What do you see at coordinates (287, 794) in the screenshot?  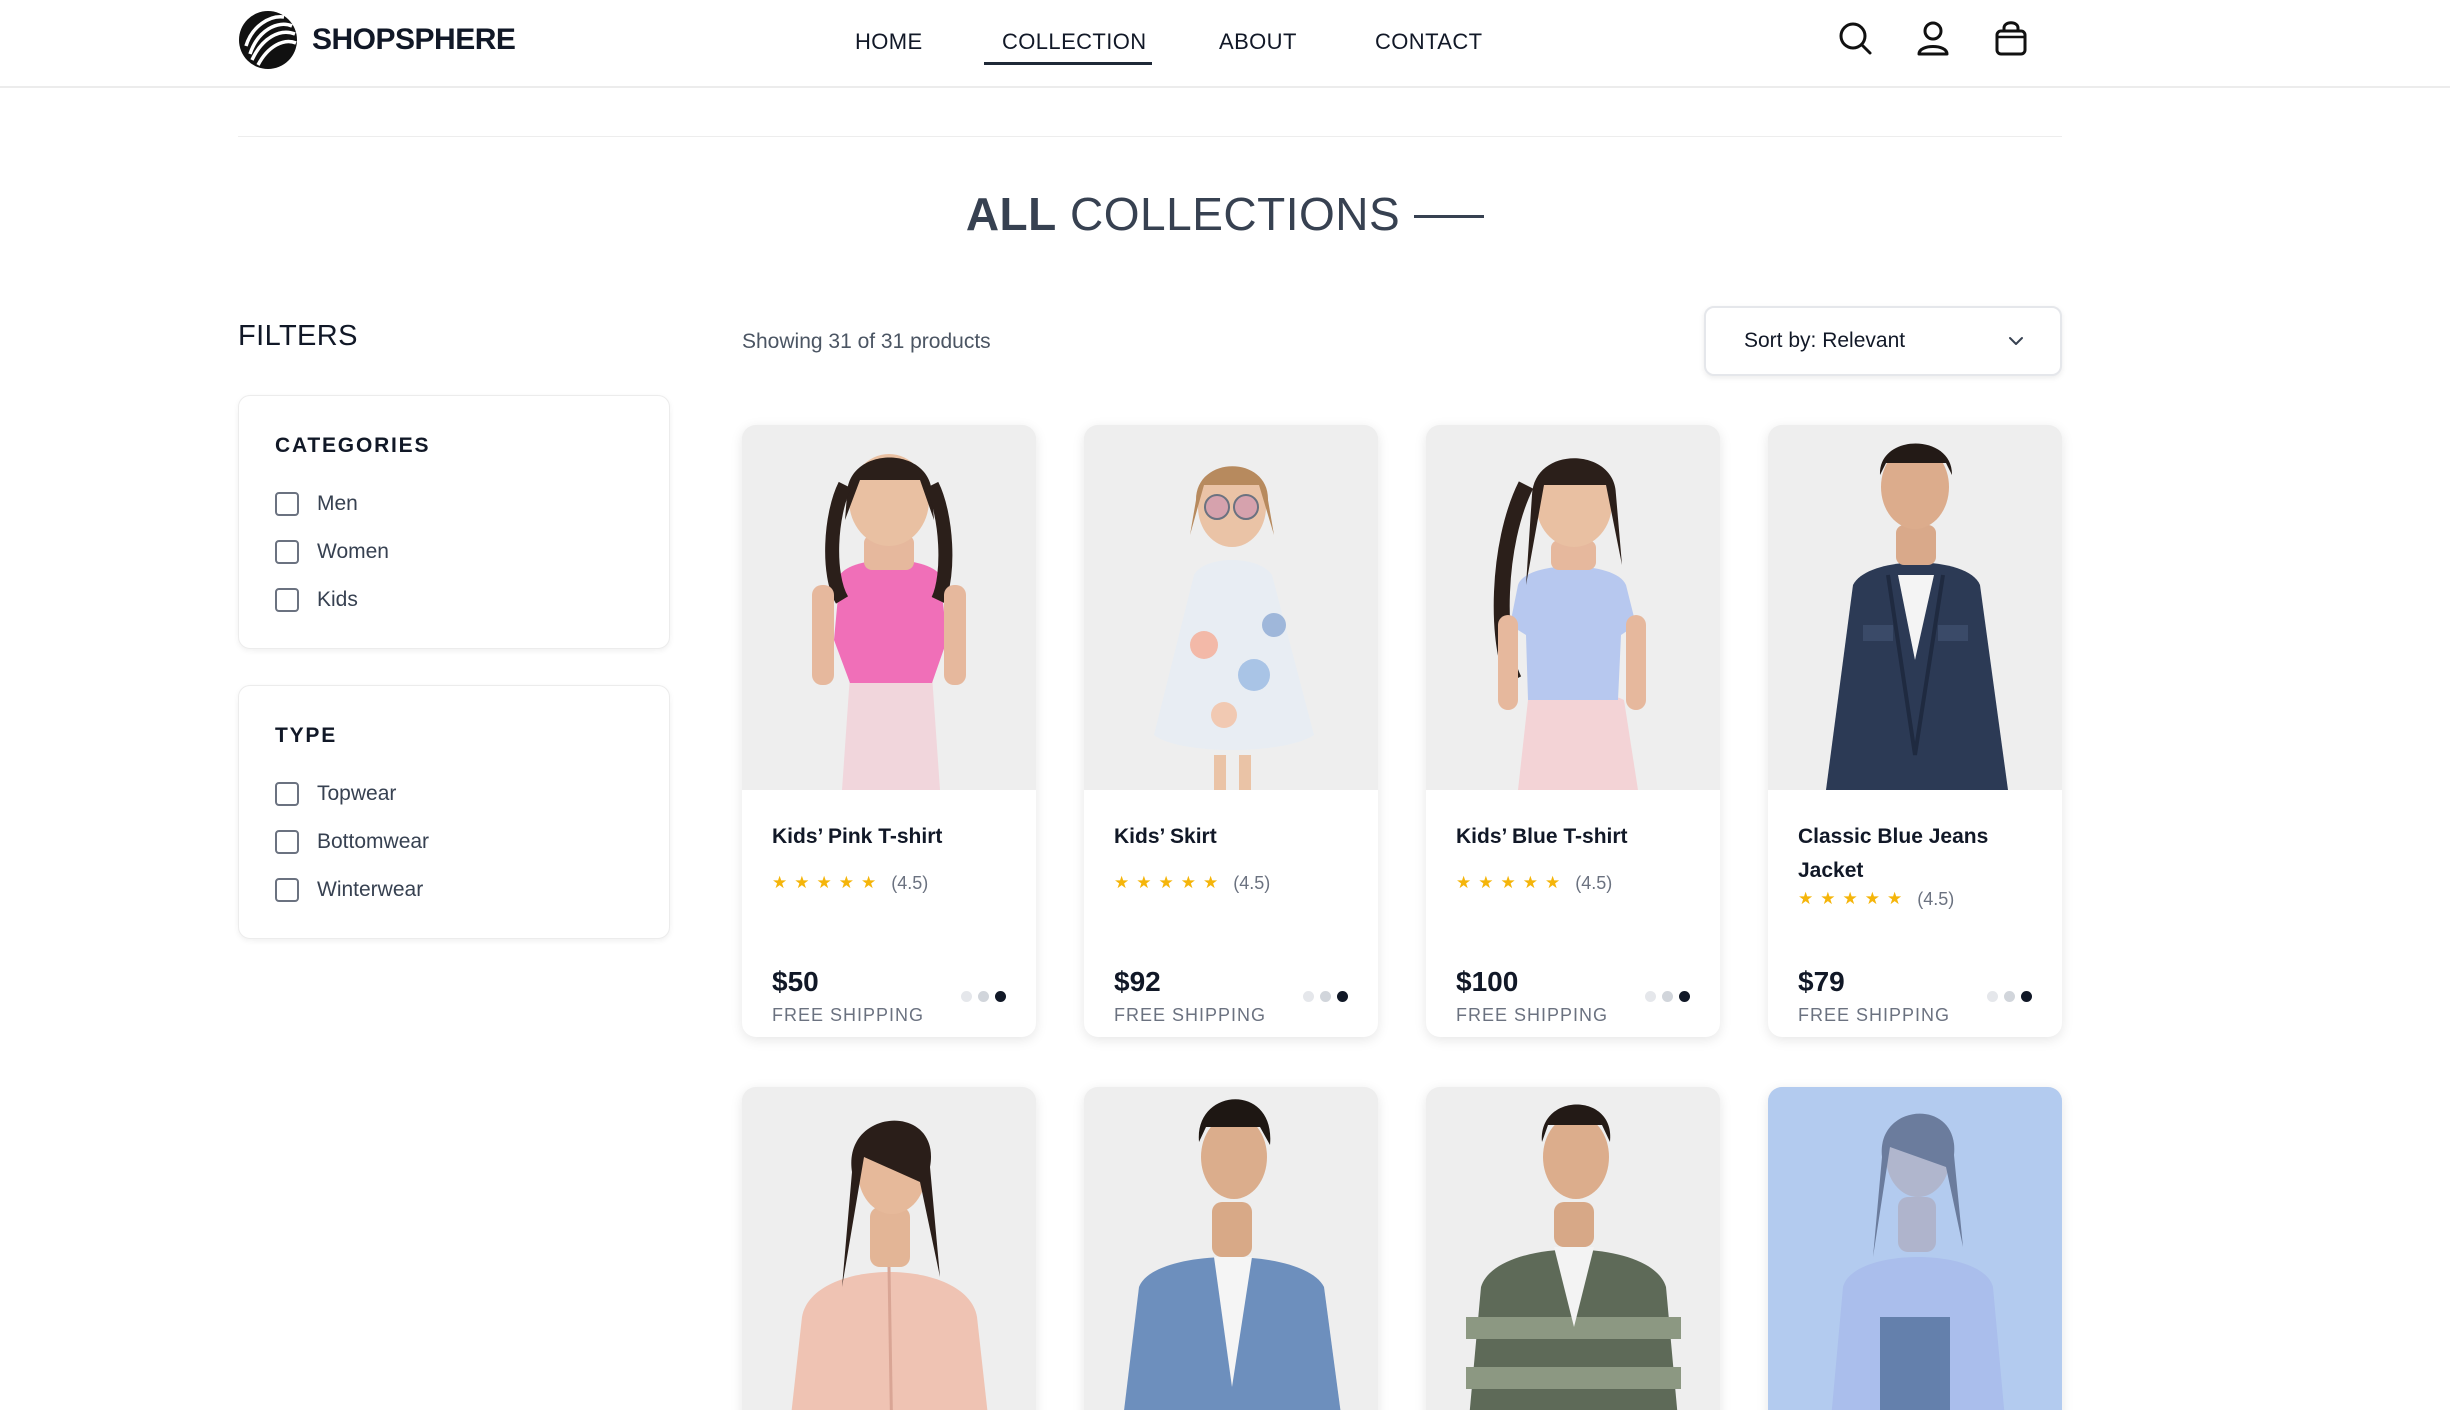 I see `checkbox-topwear` at bounding box center [287, 794].